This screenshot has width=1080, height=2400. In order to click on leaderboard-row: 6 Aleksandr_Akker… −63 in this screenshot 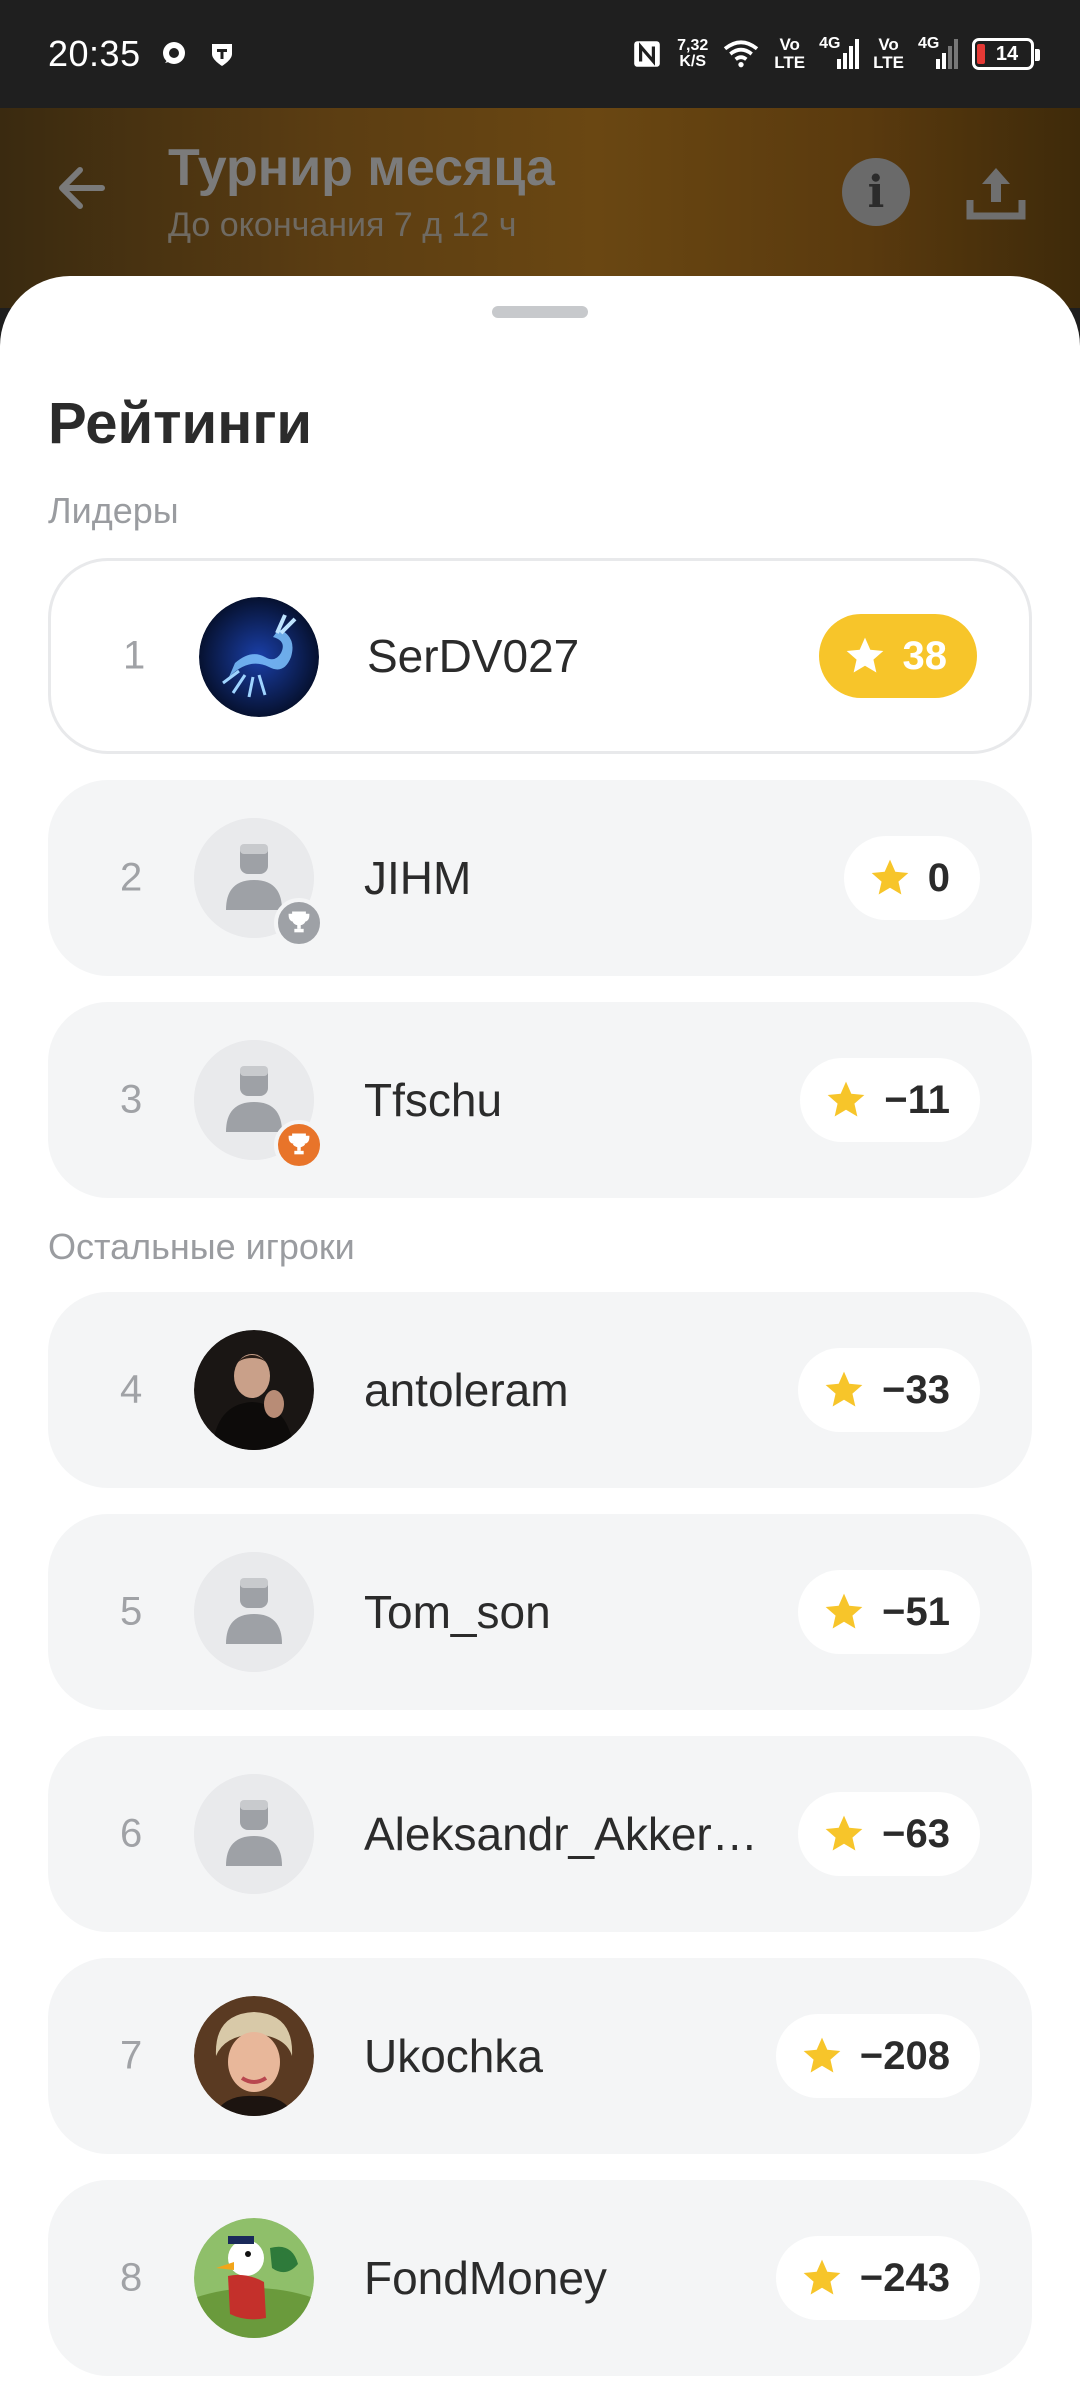, I will do `click(540, 1834)`.